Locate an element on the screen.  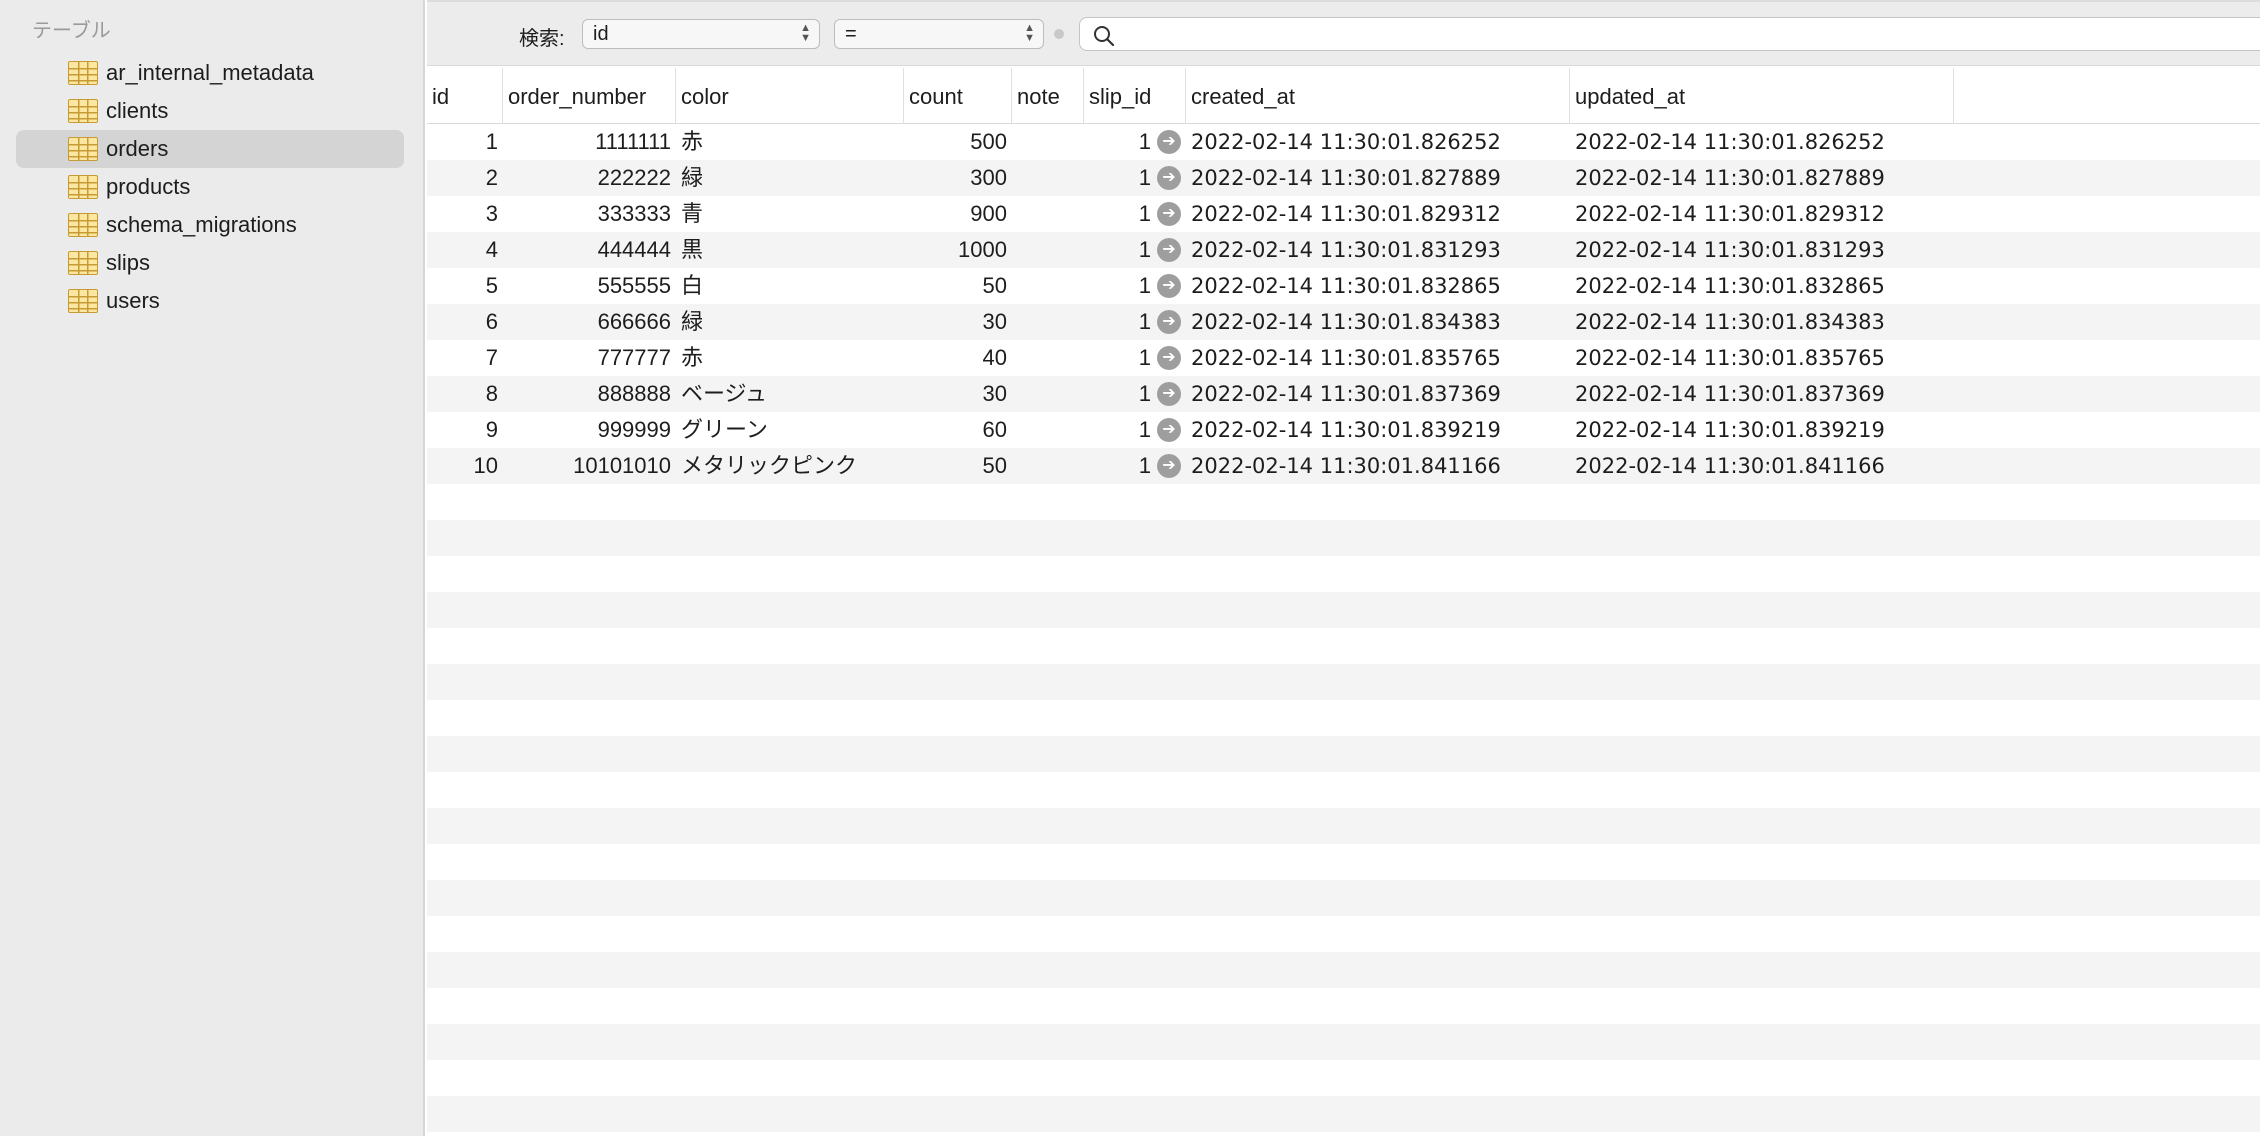
cell-id: 3 is located at coordinates (465, 214).